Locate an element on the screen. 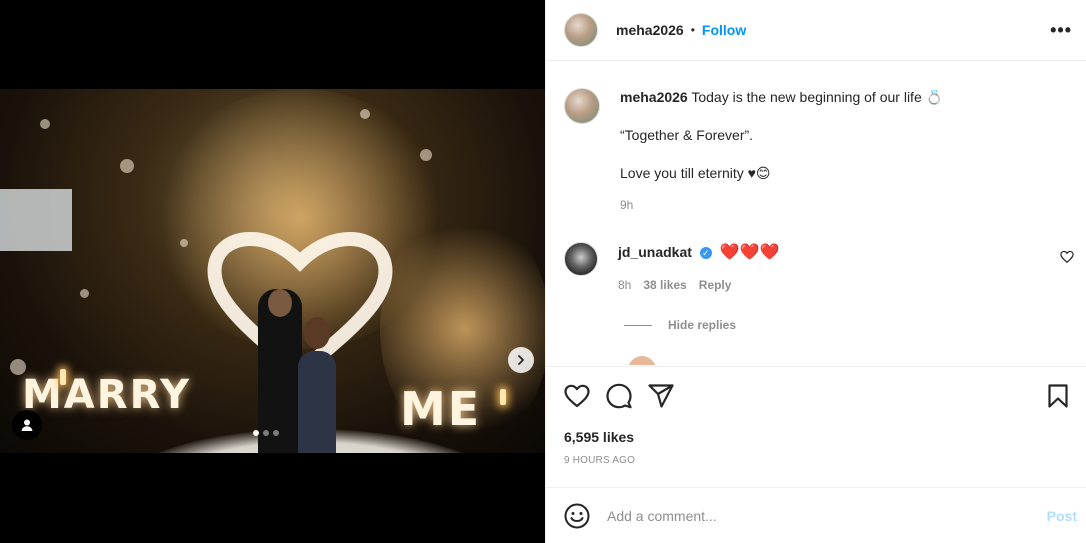 The height and width of the screenshot is (543, 1086). author-avatar is located at coordinates (581, 30).